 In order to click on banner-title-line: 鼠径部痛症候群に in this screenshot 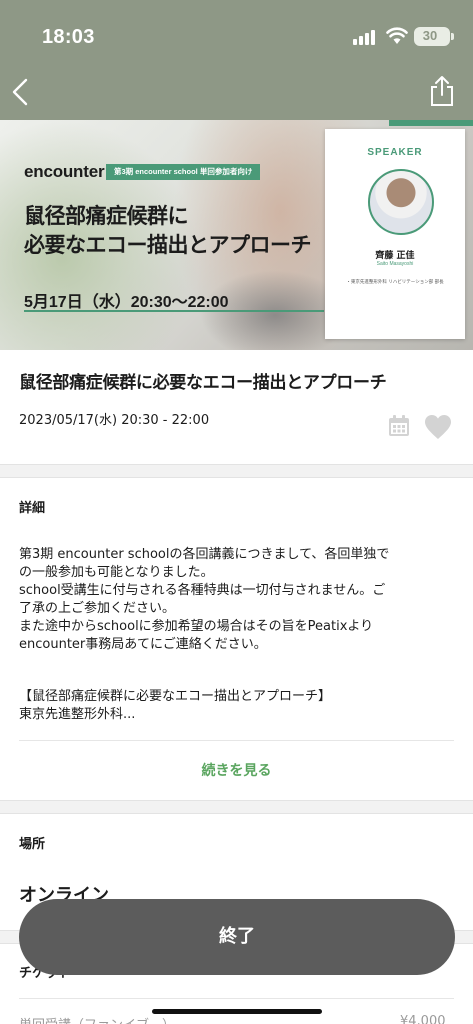, I will do `click(106, 216)`.